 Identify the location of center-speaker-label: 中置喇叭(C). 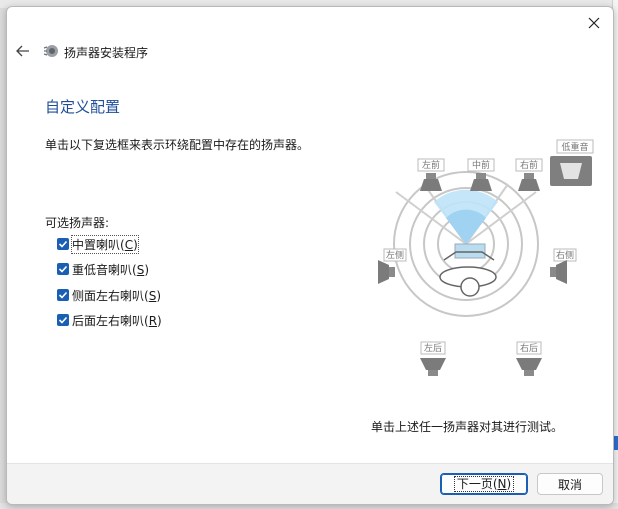
(105, 244).